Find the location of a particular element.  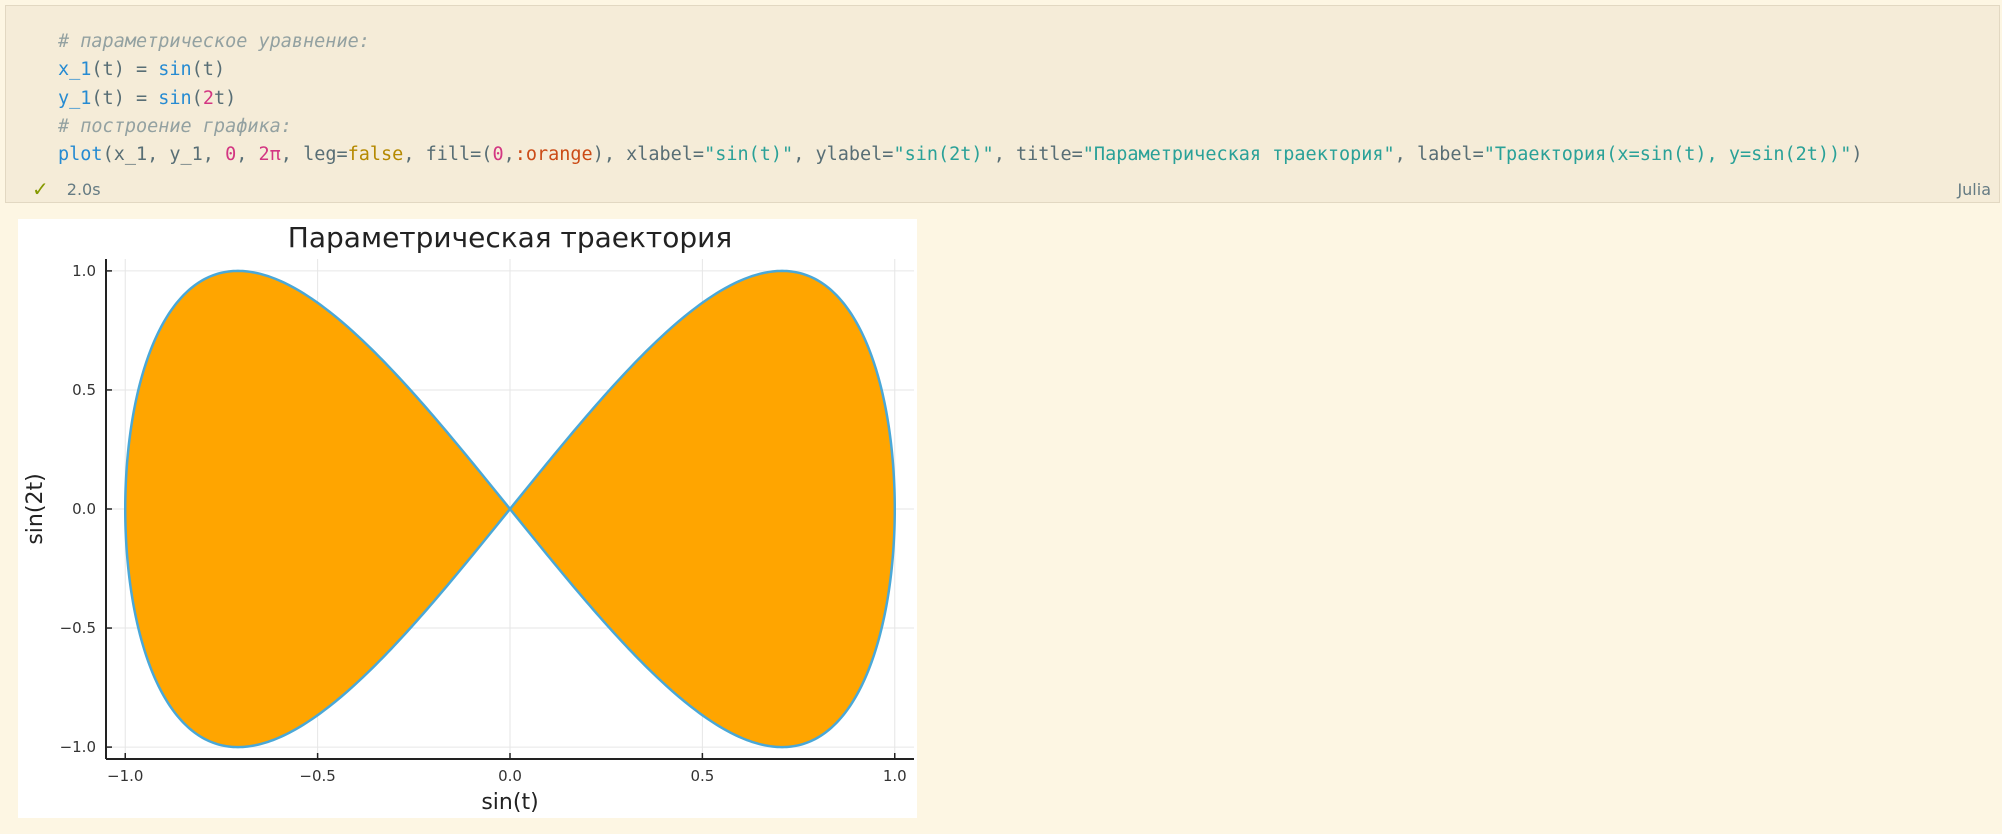

check-icon: ✓ is located at coordinates (40, 189).